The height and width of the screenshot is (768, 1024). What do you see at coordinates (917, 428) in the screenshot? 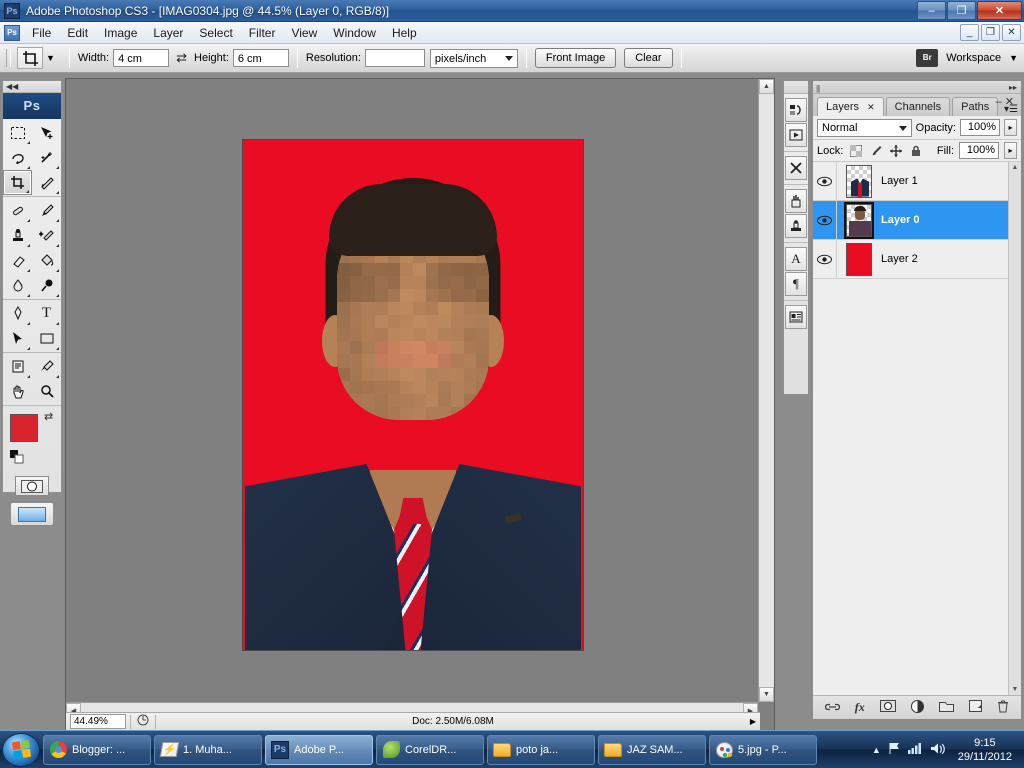
I see `layers-list: Layer 1 Layer 0 Layer 2 ▲ ▼` at bounding box center [917, 428].